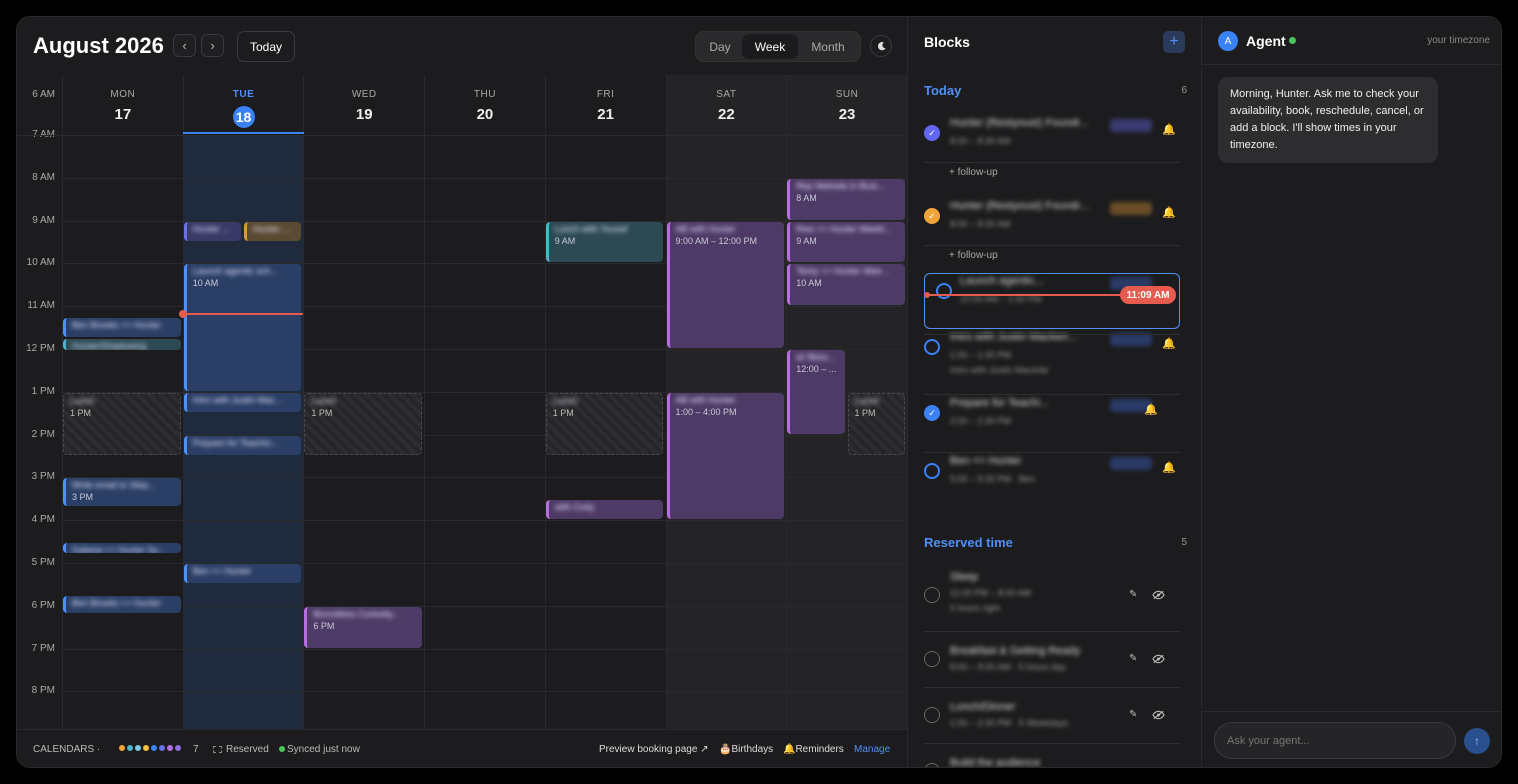  What do you see at coordinates (846, 199) in the screenshot?
I see `calendar-event: Rep Website in Busi... 8 AM` at bounding box center [846, 199].